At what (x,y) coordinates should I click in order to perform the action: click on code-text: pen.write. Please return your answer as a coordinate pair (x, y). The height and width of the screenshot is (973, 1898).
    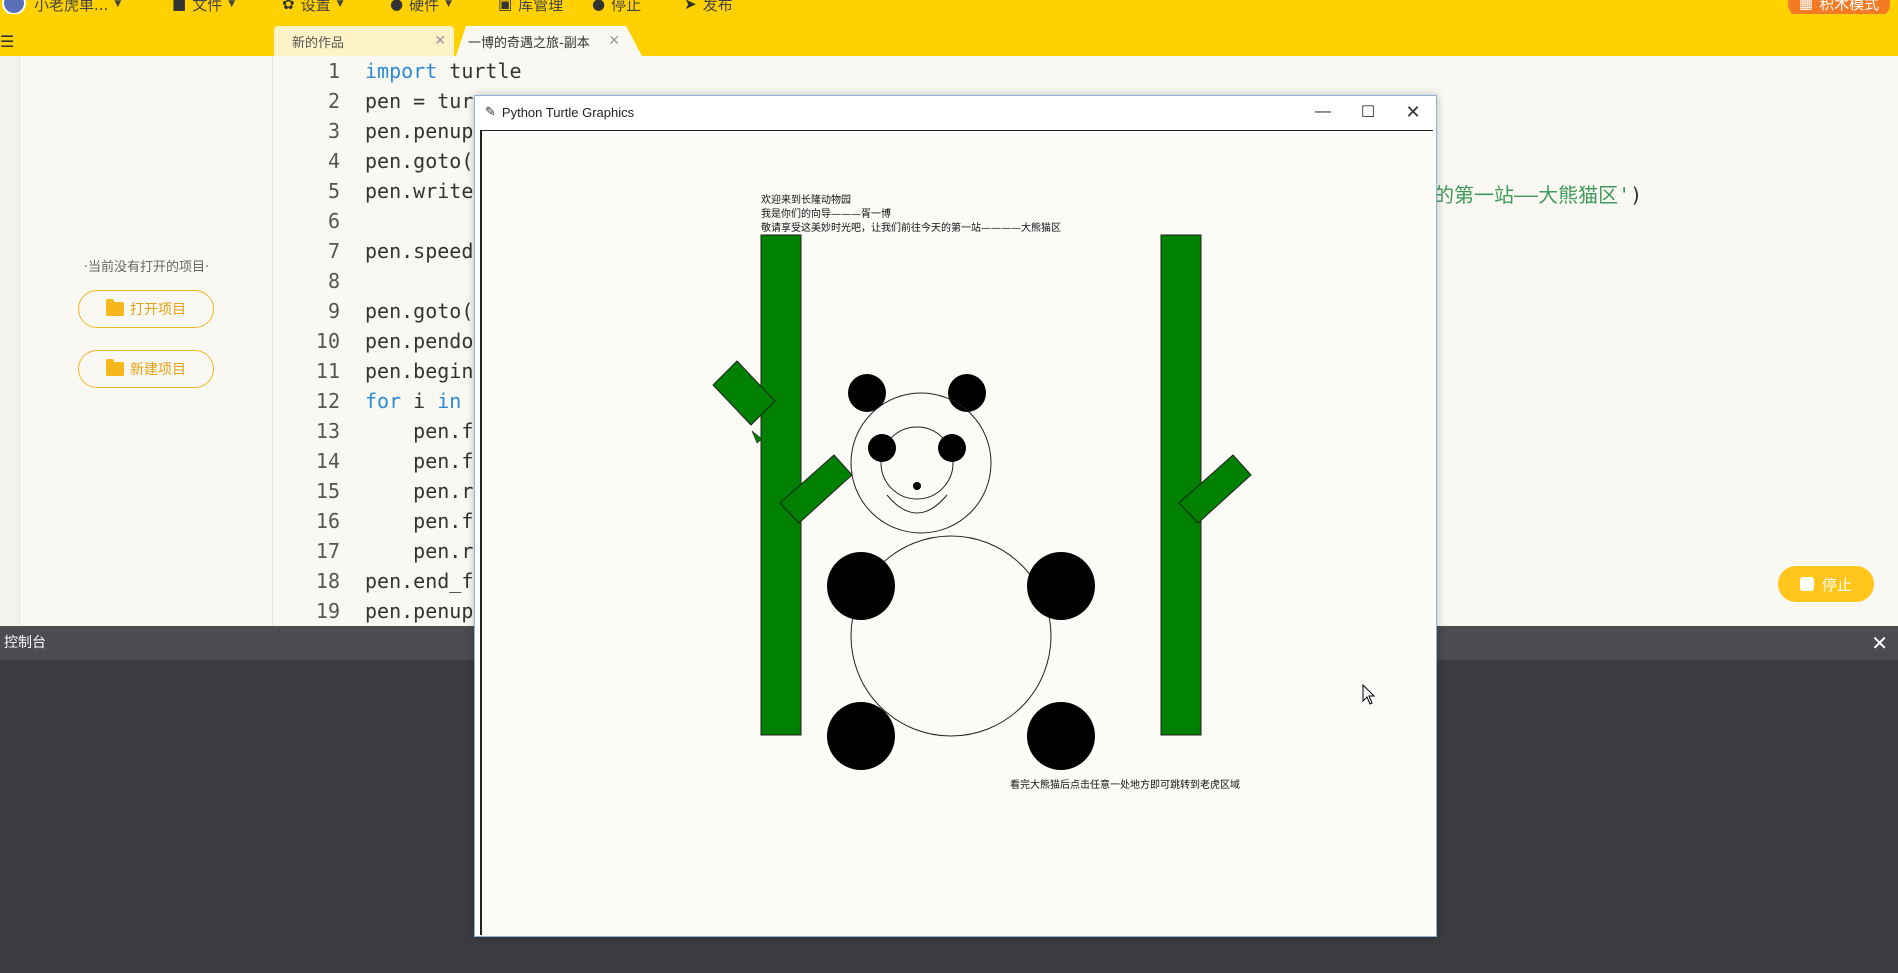
    Looking at the image, I should click on (419, 191).